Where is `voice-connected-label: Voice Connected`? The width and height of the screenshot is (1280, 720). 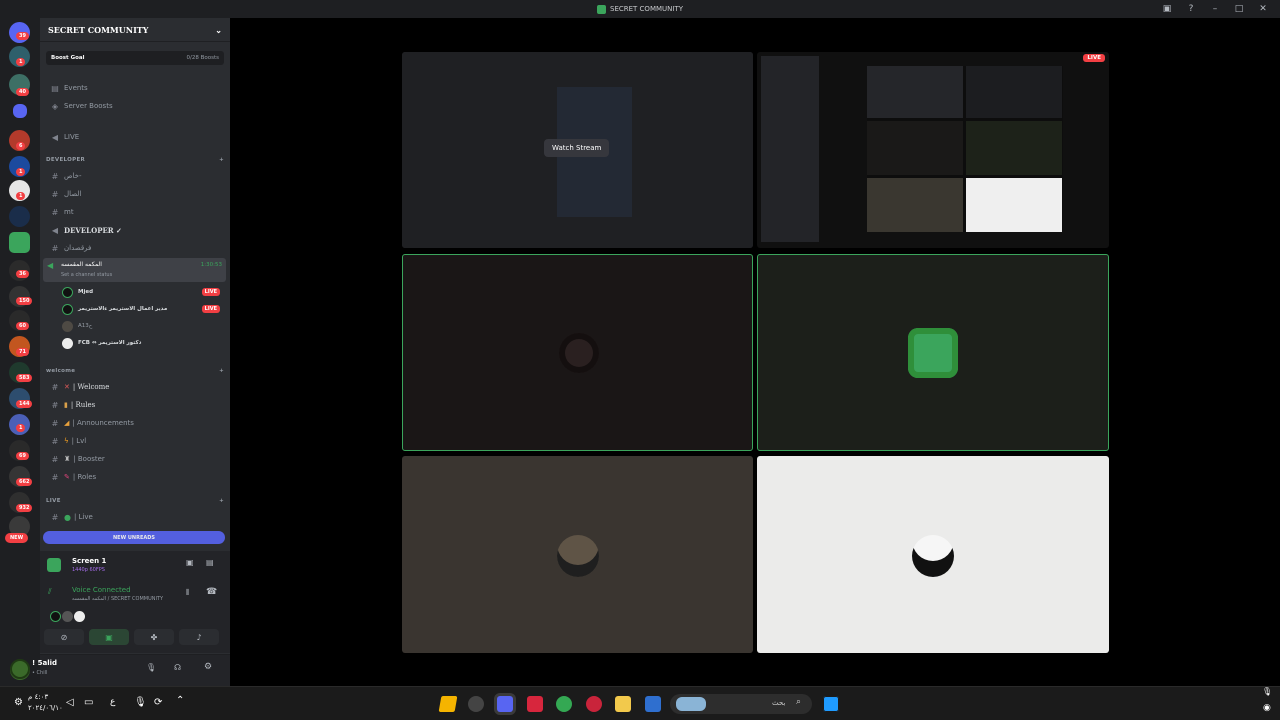
voice-connected-label: Voice Connected is located at coordinates (101, 590).